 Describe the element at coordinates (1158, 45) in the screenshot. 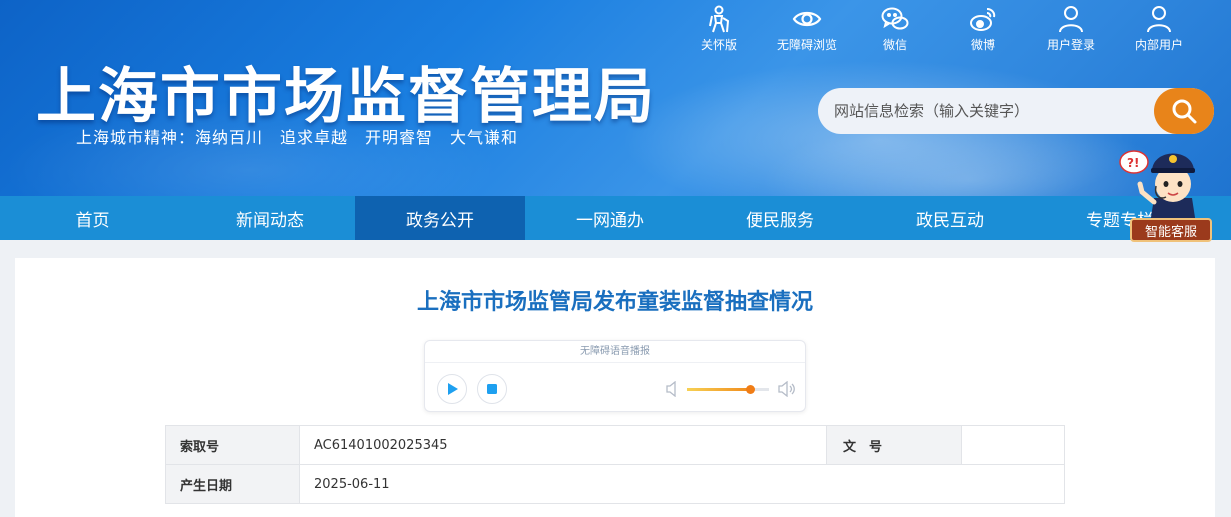

I see `top-link-label: 内部用户` at that location.